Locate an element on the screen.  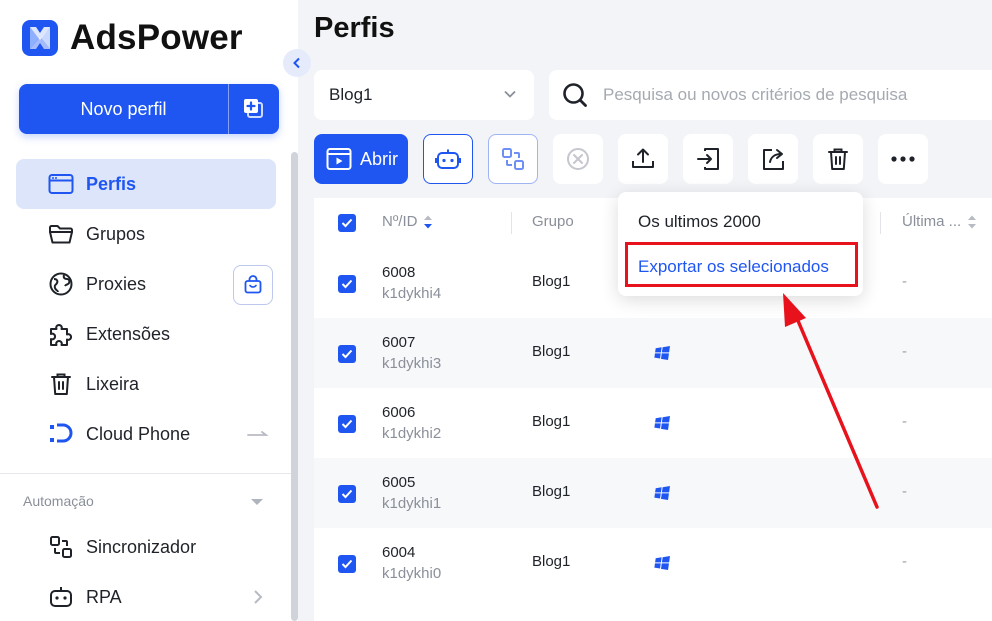
open-button-label: Abrir is located at coordinates (379, 158).